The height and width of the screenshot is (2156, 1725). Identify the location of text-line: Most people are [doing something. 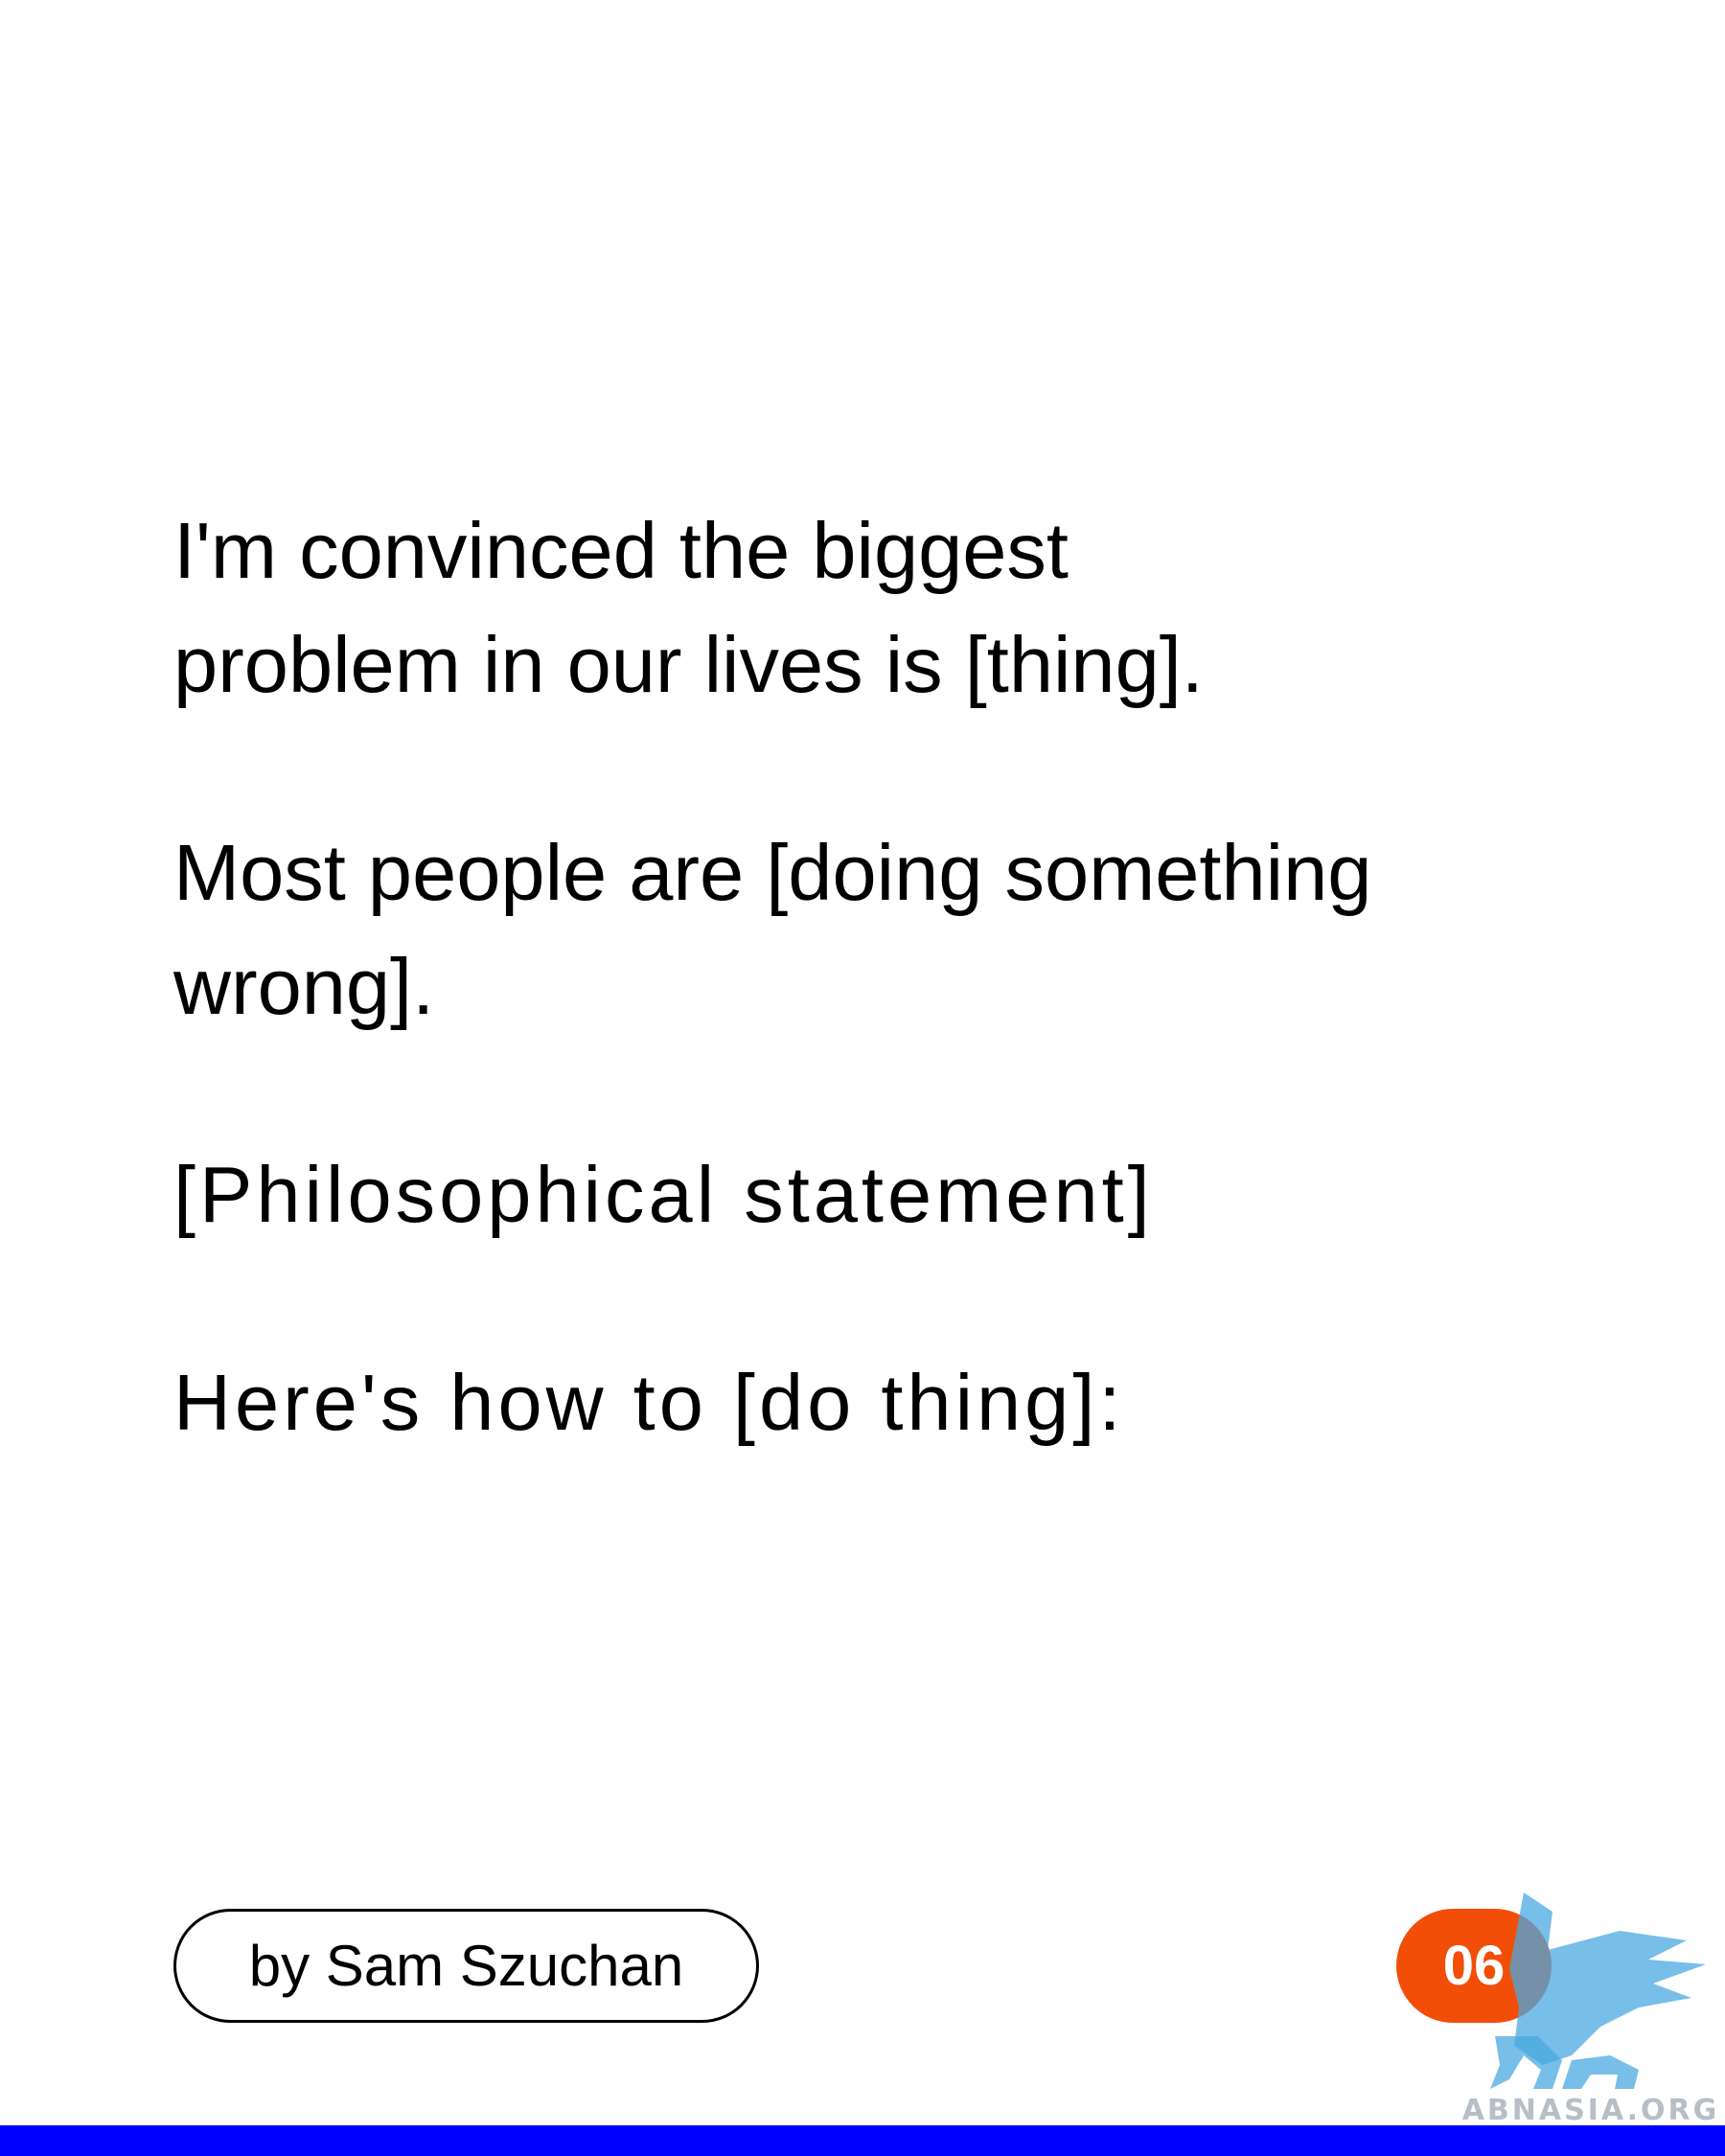
(772, 872).